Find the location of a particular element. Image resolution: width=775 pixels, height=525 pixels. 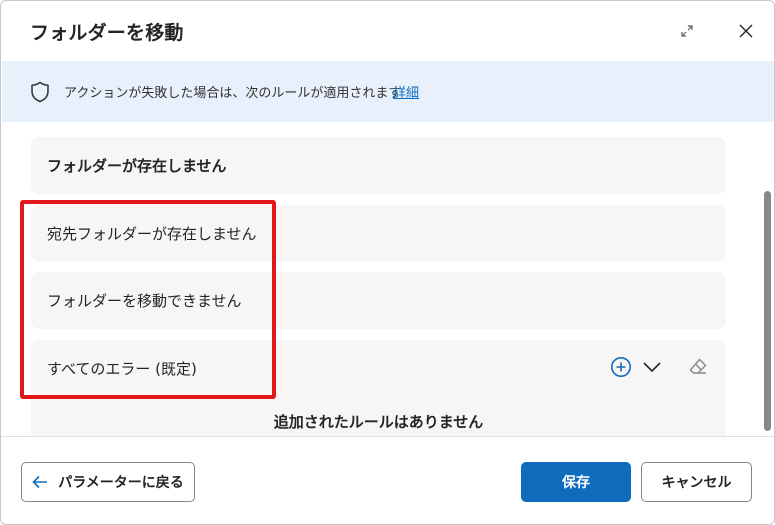

back-to-parameters-button: パラメーターに戻る is located at coordinates (108, 482).